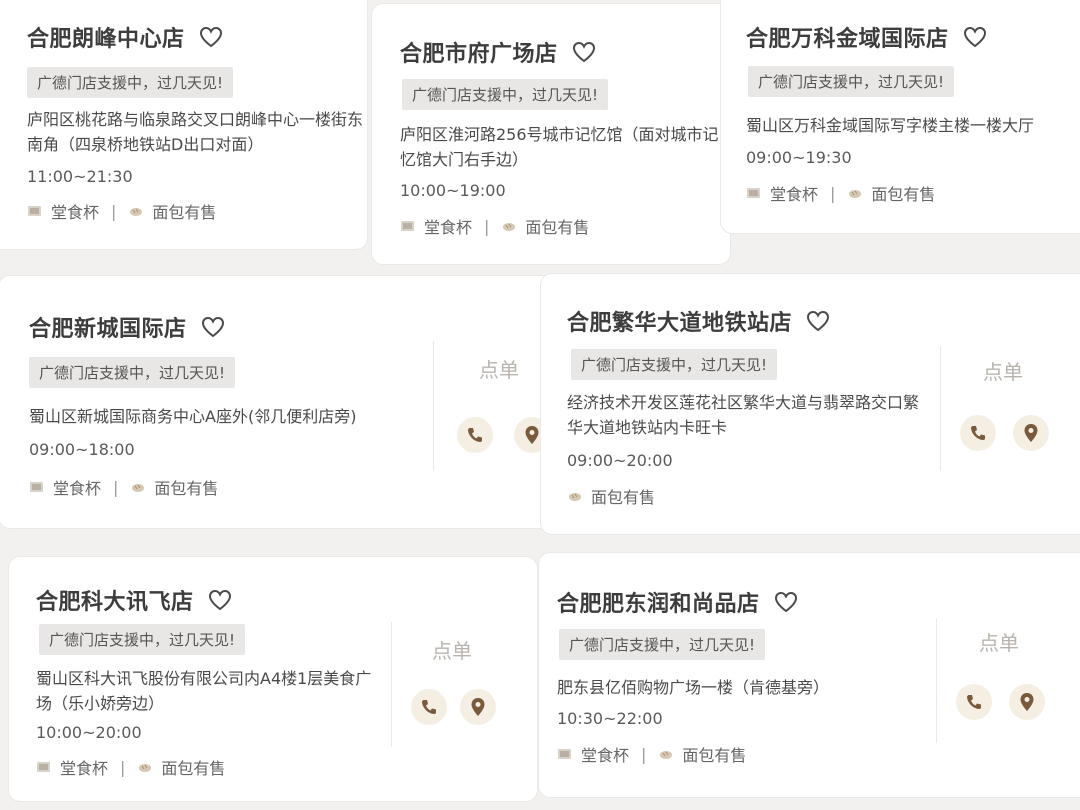  What do you see at coordinates (847, 39) in the screenshot?
I see `store-name: 合肥万科金域国际店` at bounding box center [847, 39].